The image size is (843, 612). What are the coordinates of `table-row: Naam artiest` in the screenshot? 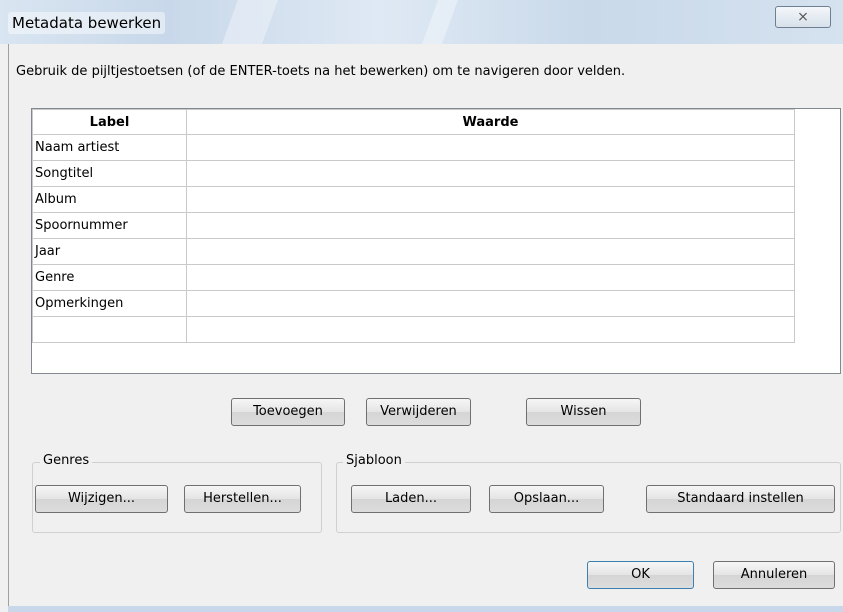 It's located at (413, 147).